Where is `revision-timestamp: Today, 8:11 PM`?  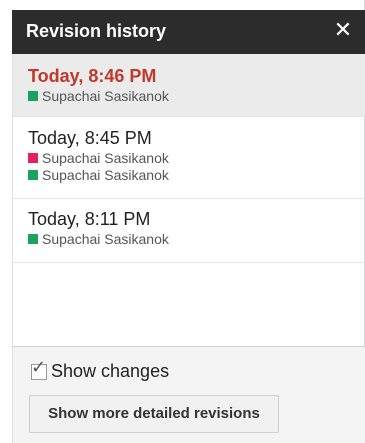
revision-timestamp: Today, 8:11 PM is located at coordinates (89, 219).